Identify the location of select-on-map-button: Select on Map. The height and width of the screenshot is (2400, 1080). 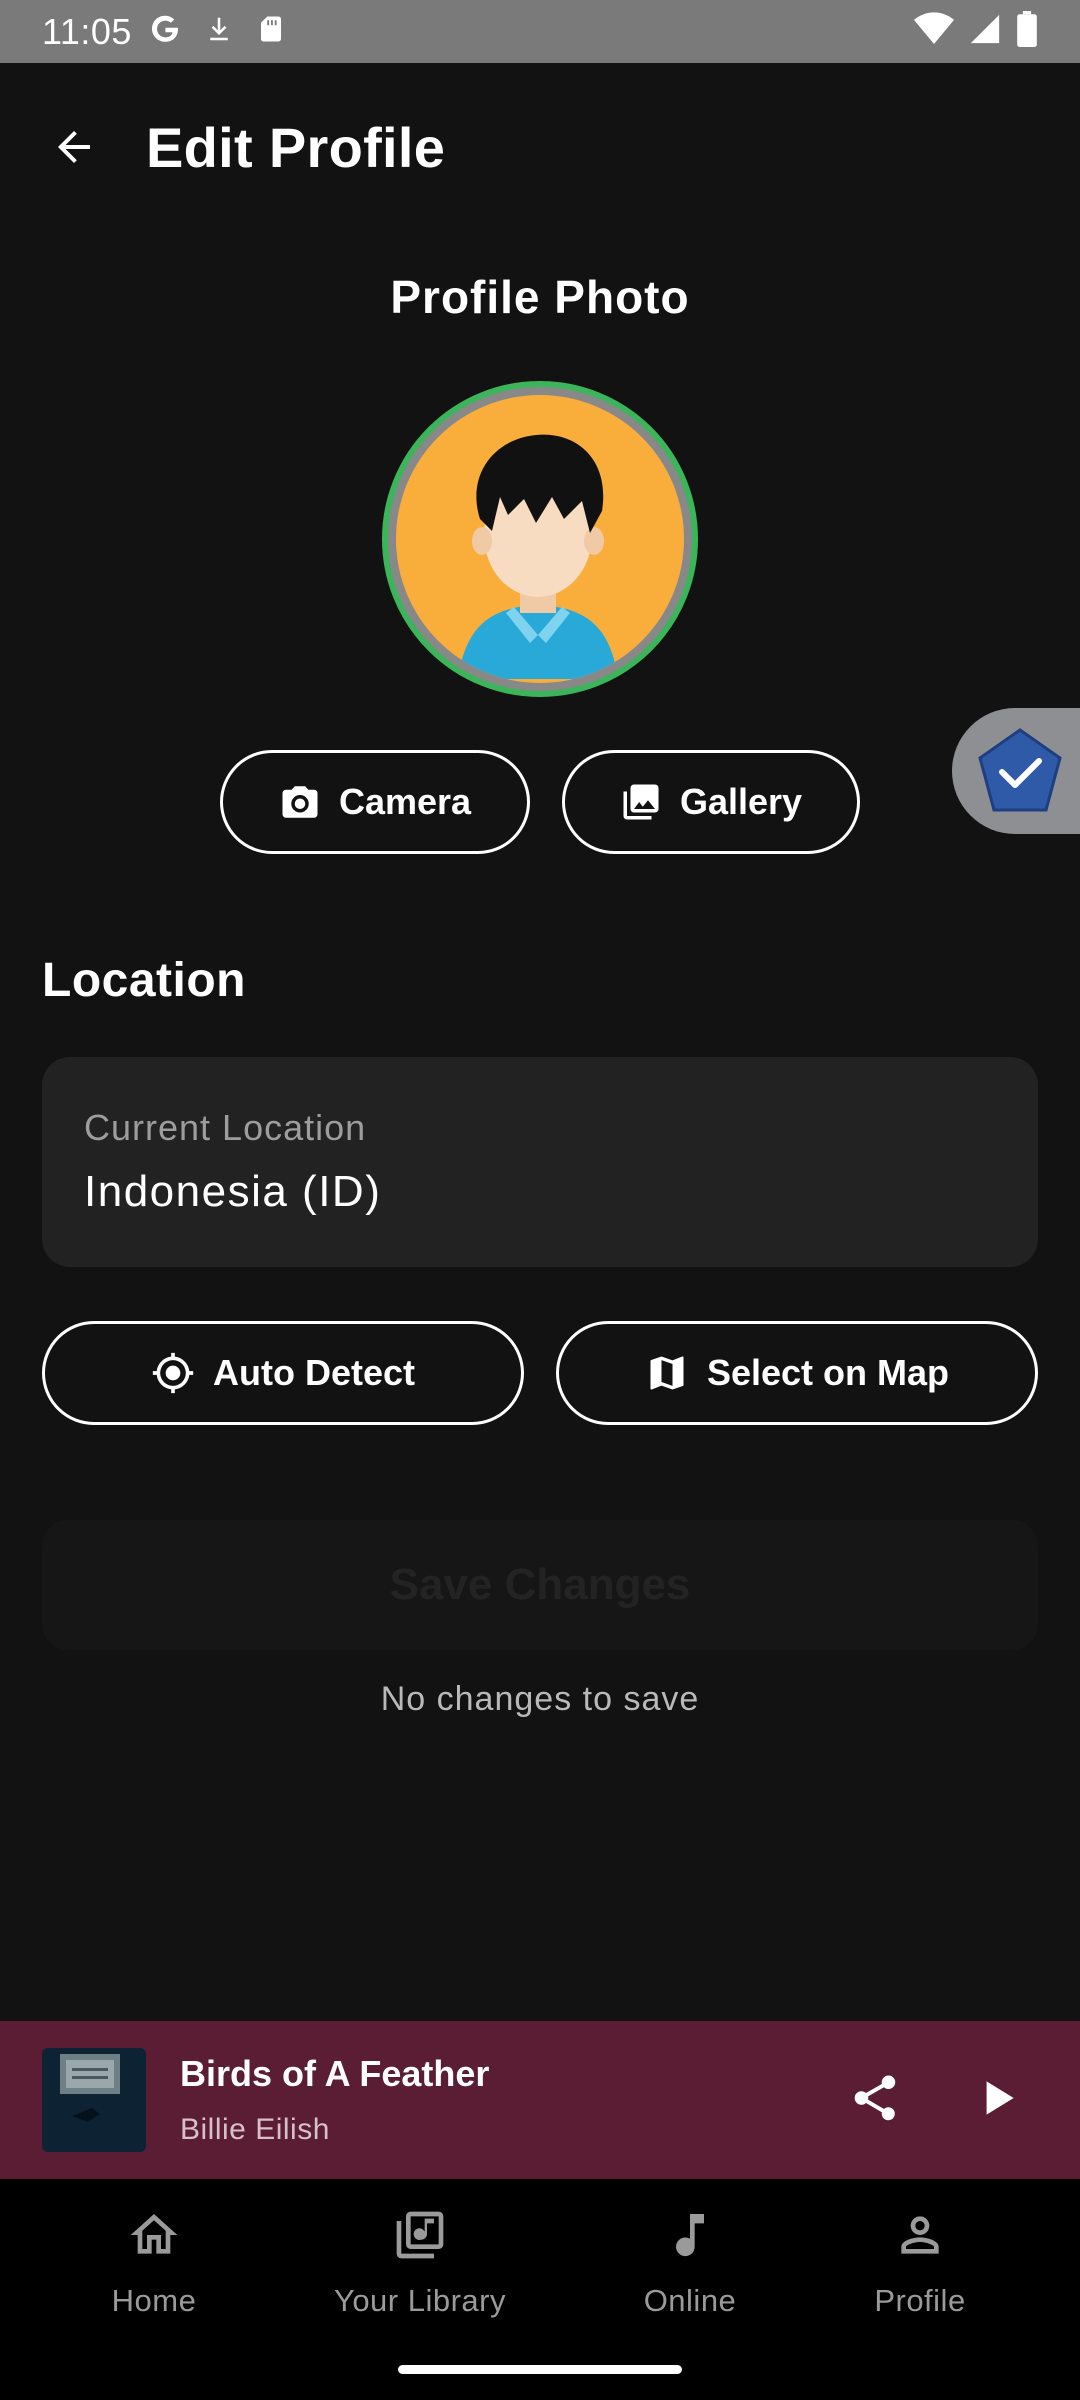
(797, 1373).